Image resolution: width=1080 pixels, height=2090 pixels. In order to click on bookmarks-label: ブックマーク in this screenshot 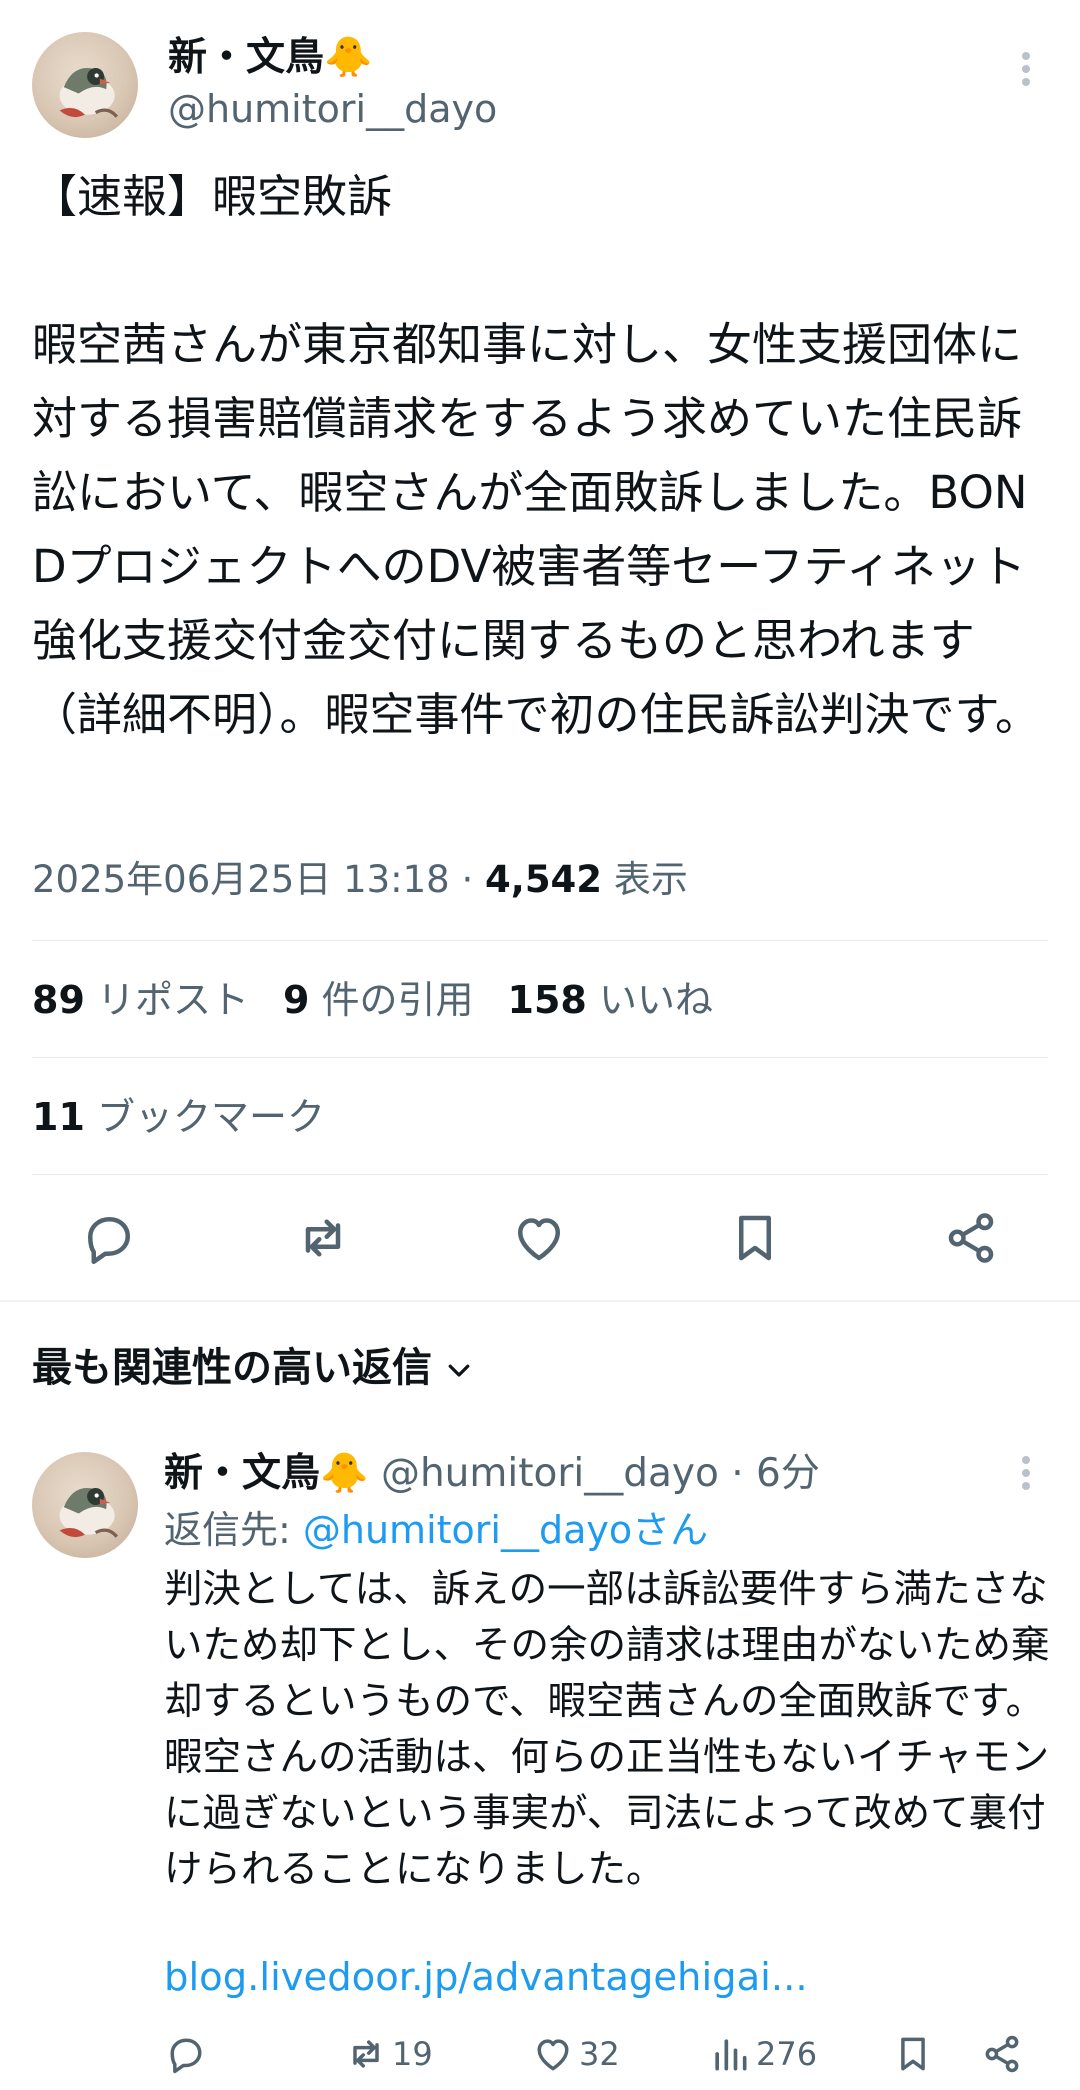, I will do `click(204, 1117)`.